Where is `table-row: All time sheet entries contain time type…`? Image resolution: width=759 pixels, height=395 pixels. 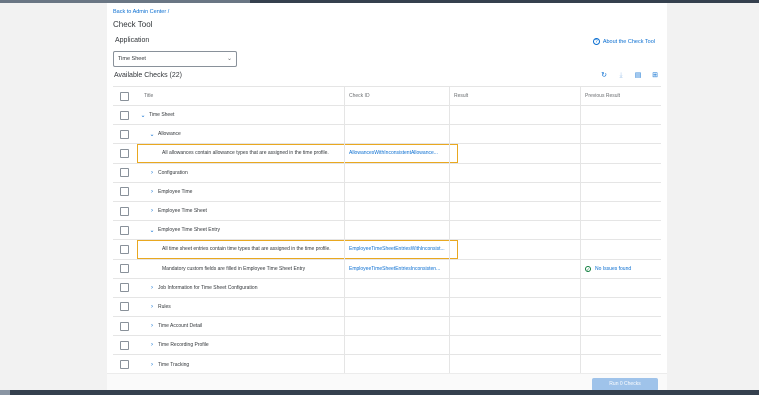 table-row: All time sheet entries contain time type… is located at coordinates (387, 249).